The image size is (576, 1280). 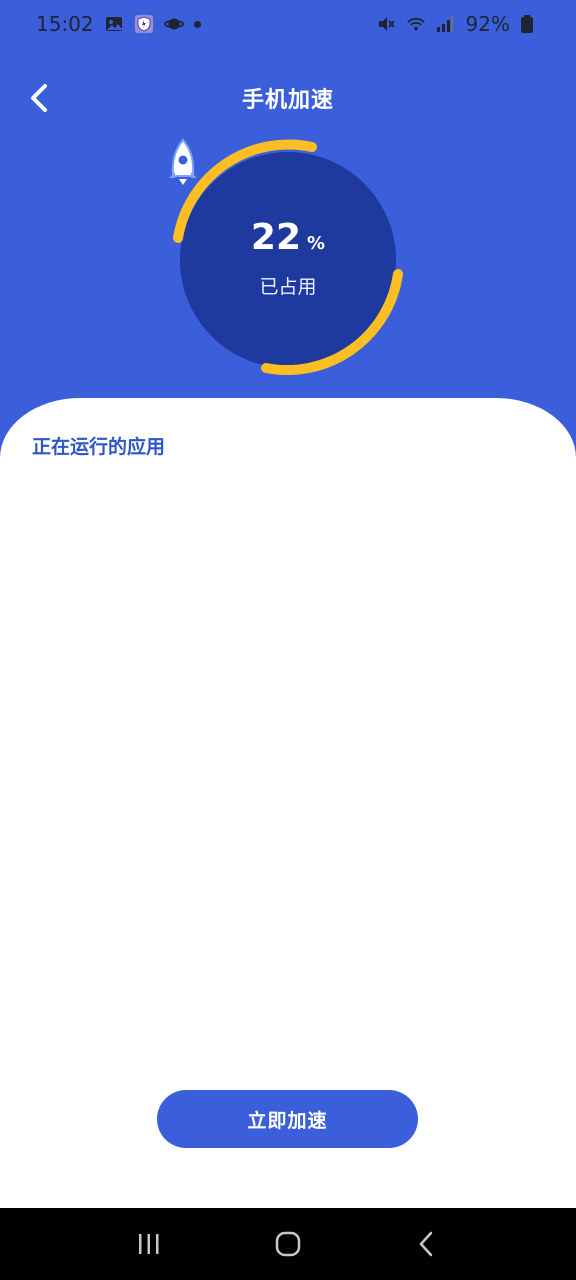 I want to click on percent-row: 22 %, so click(x=288, y=237).